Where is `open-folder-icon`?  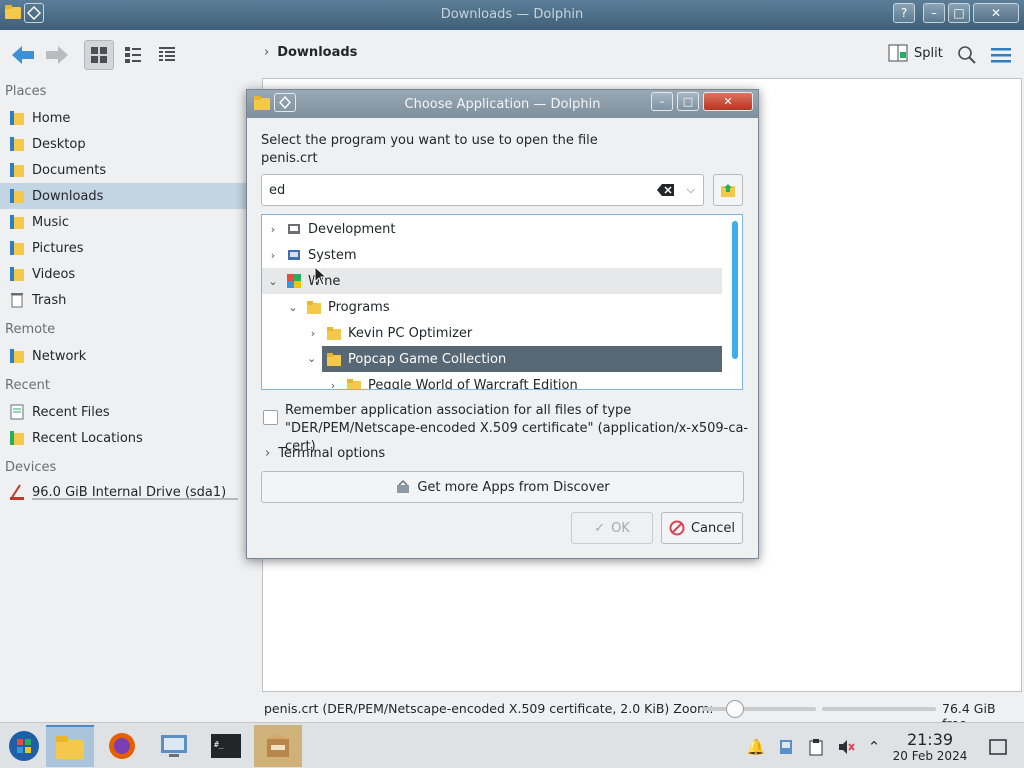
open-folder-icon is located at coordinates (728, 190).